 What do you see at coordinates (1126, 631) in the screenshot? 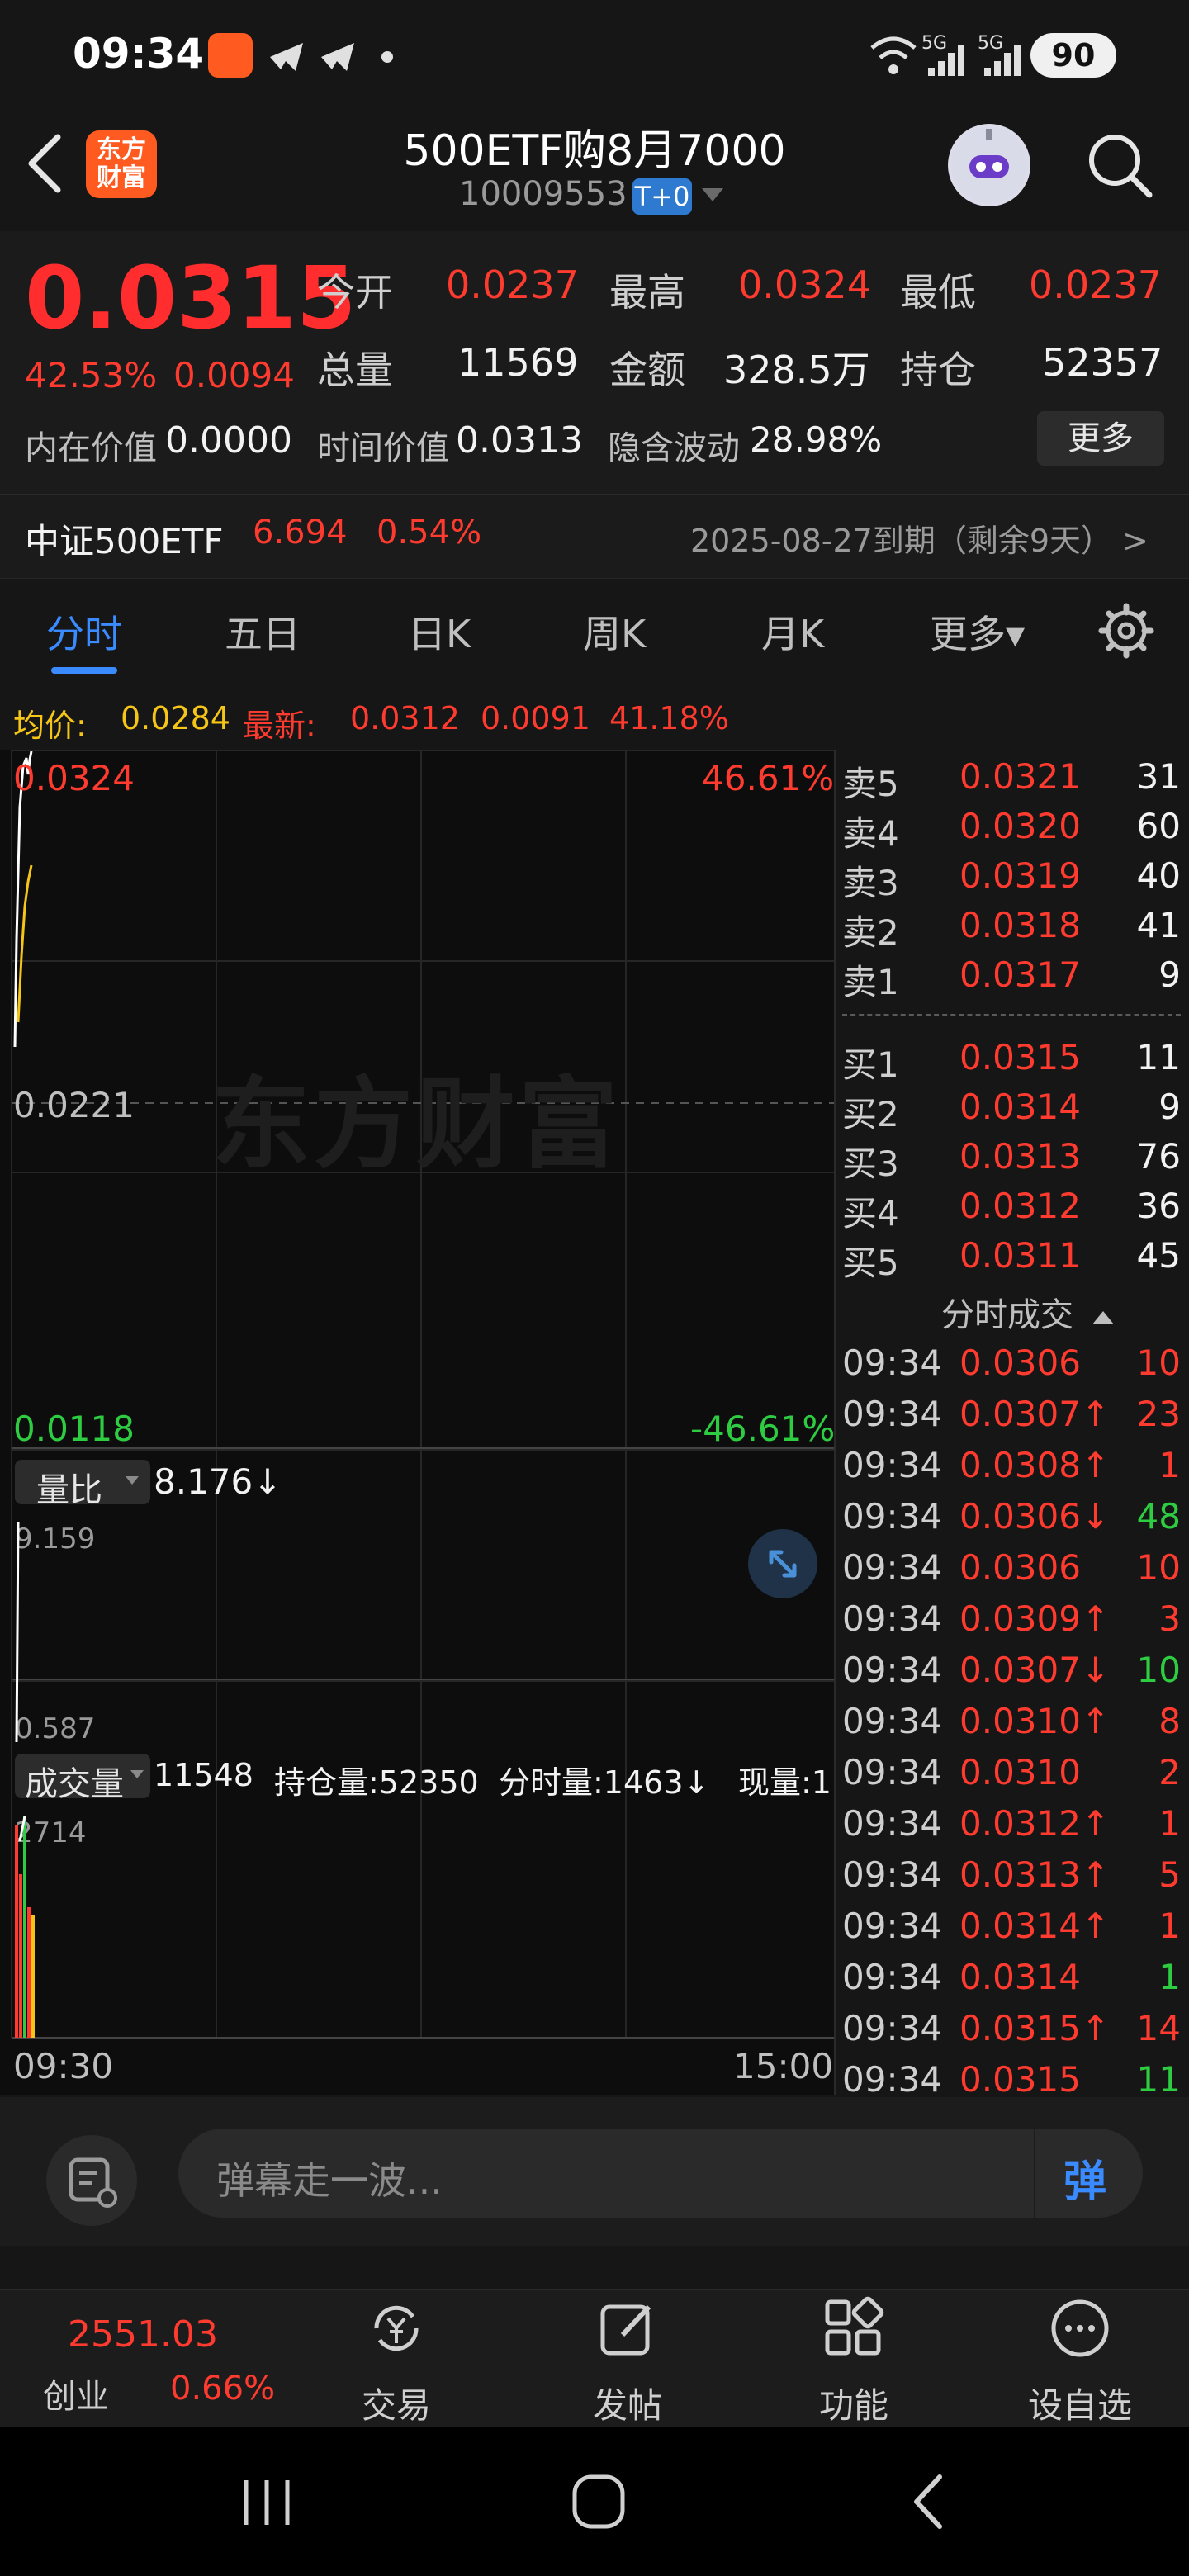
I see `gear-icon` at bounding box center [1126, 631].